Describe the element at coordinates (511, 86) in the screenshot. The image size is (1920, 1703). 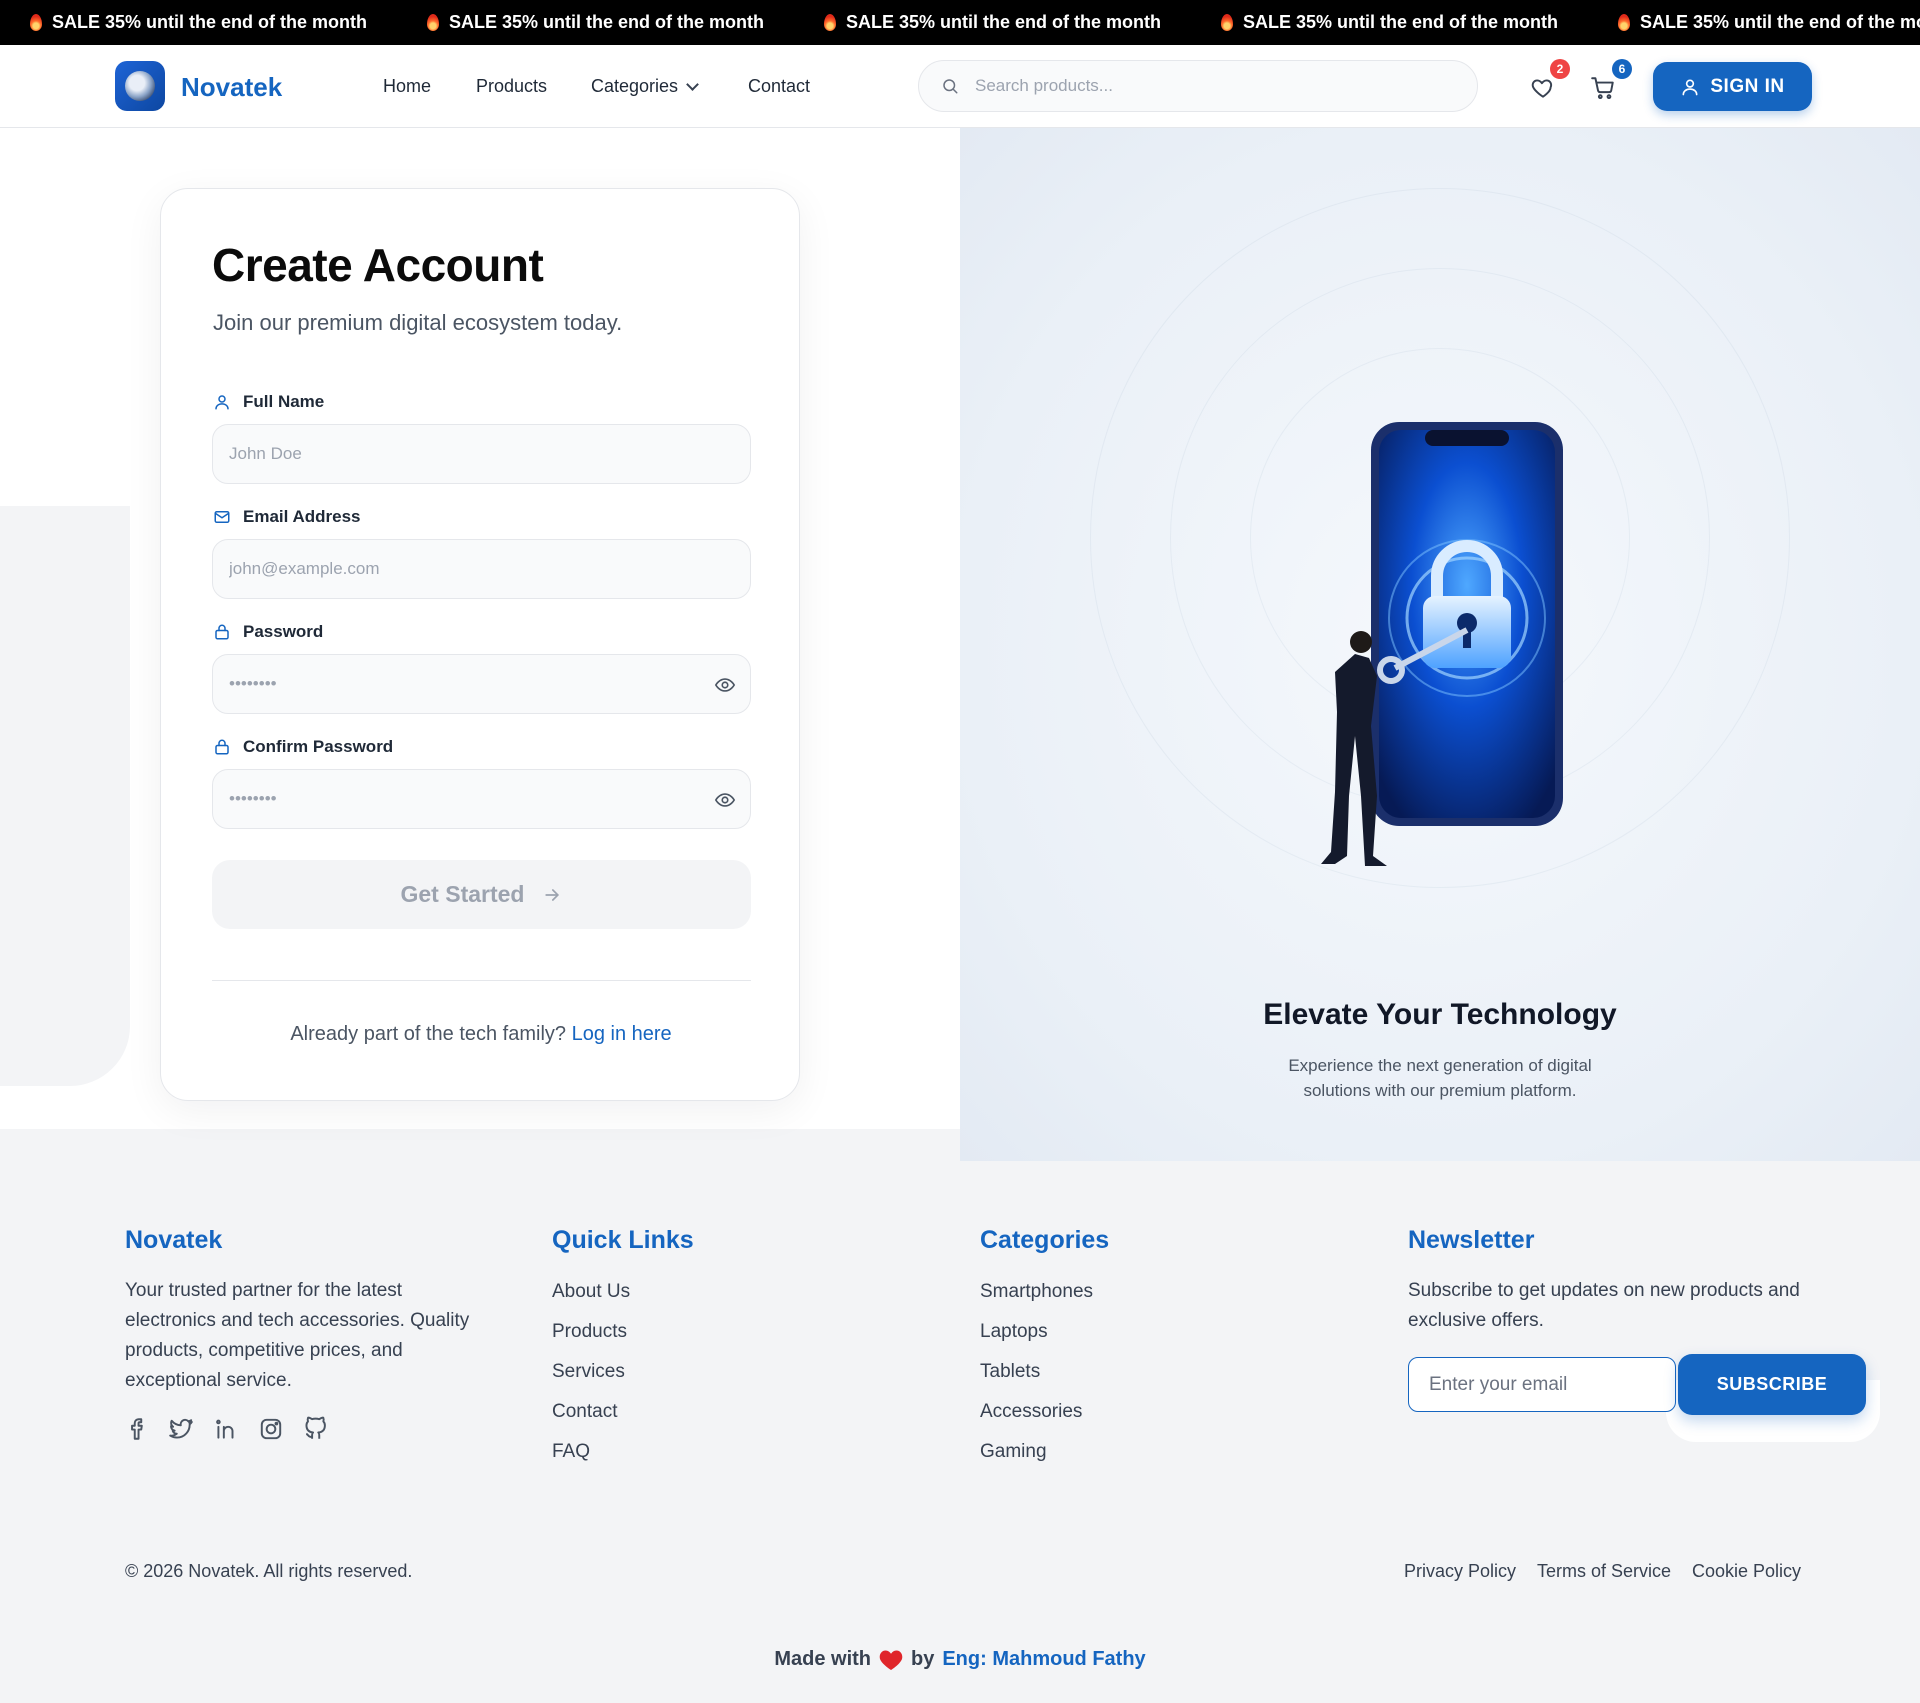
I see `nav-products: Products` at that location.